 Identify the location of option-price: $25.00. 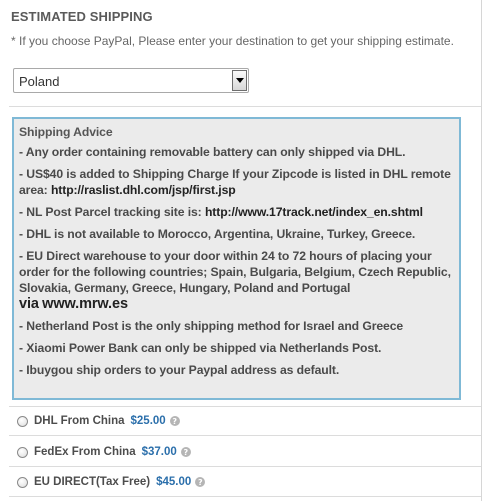
(148, 421).